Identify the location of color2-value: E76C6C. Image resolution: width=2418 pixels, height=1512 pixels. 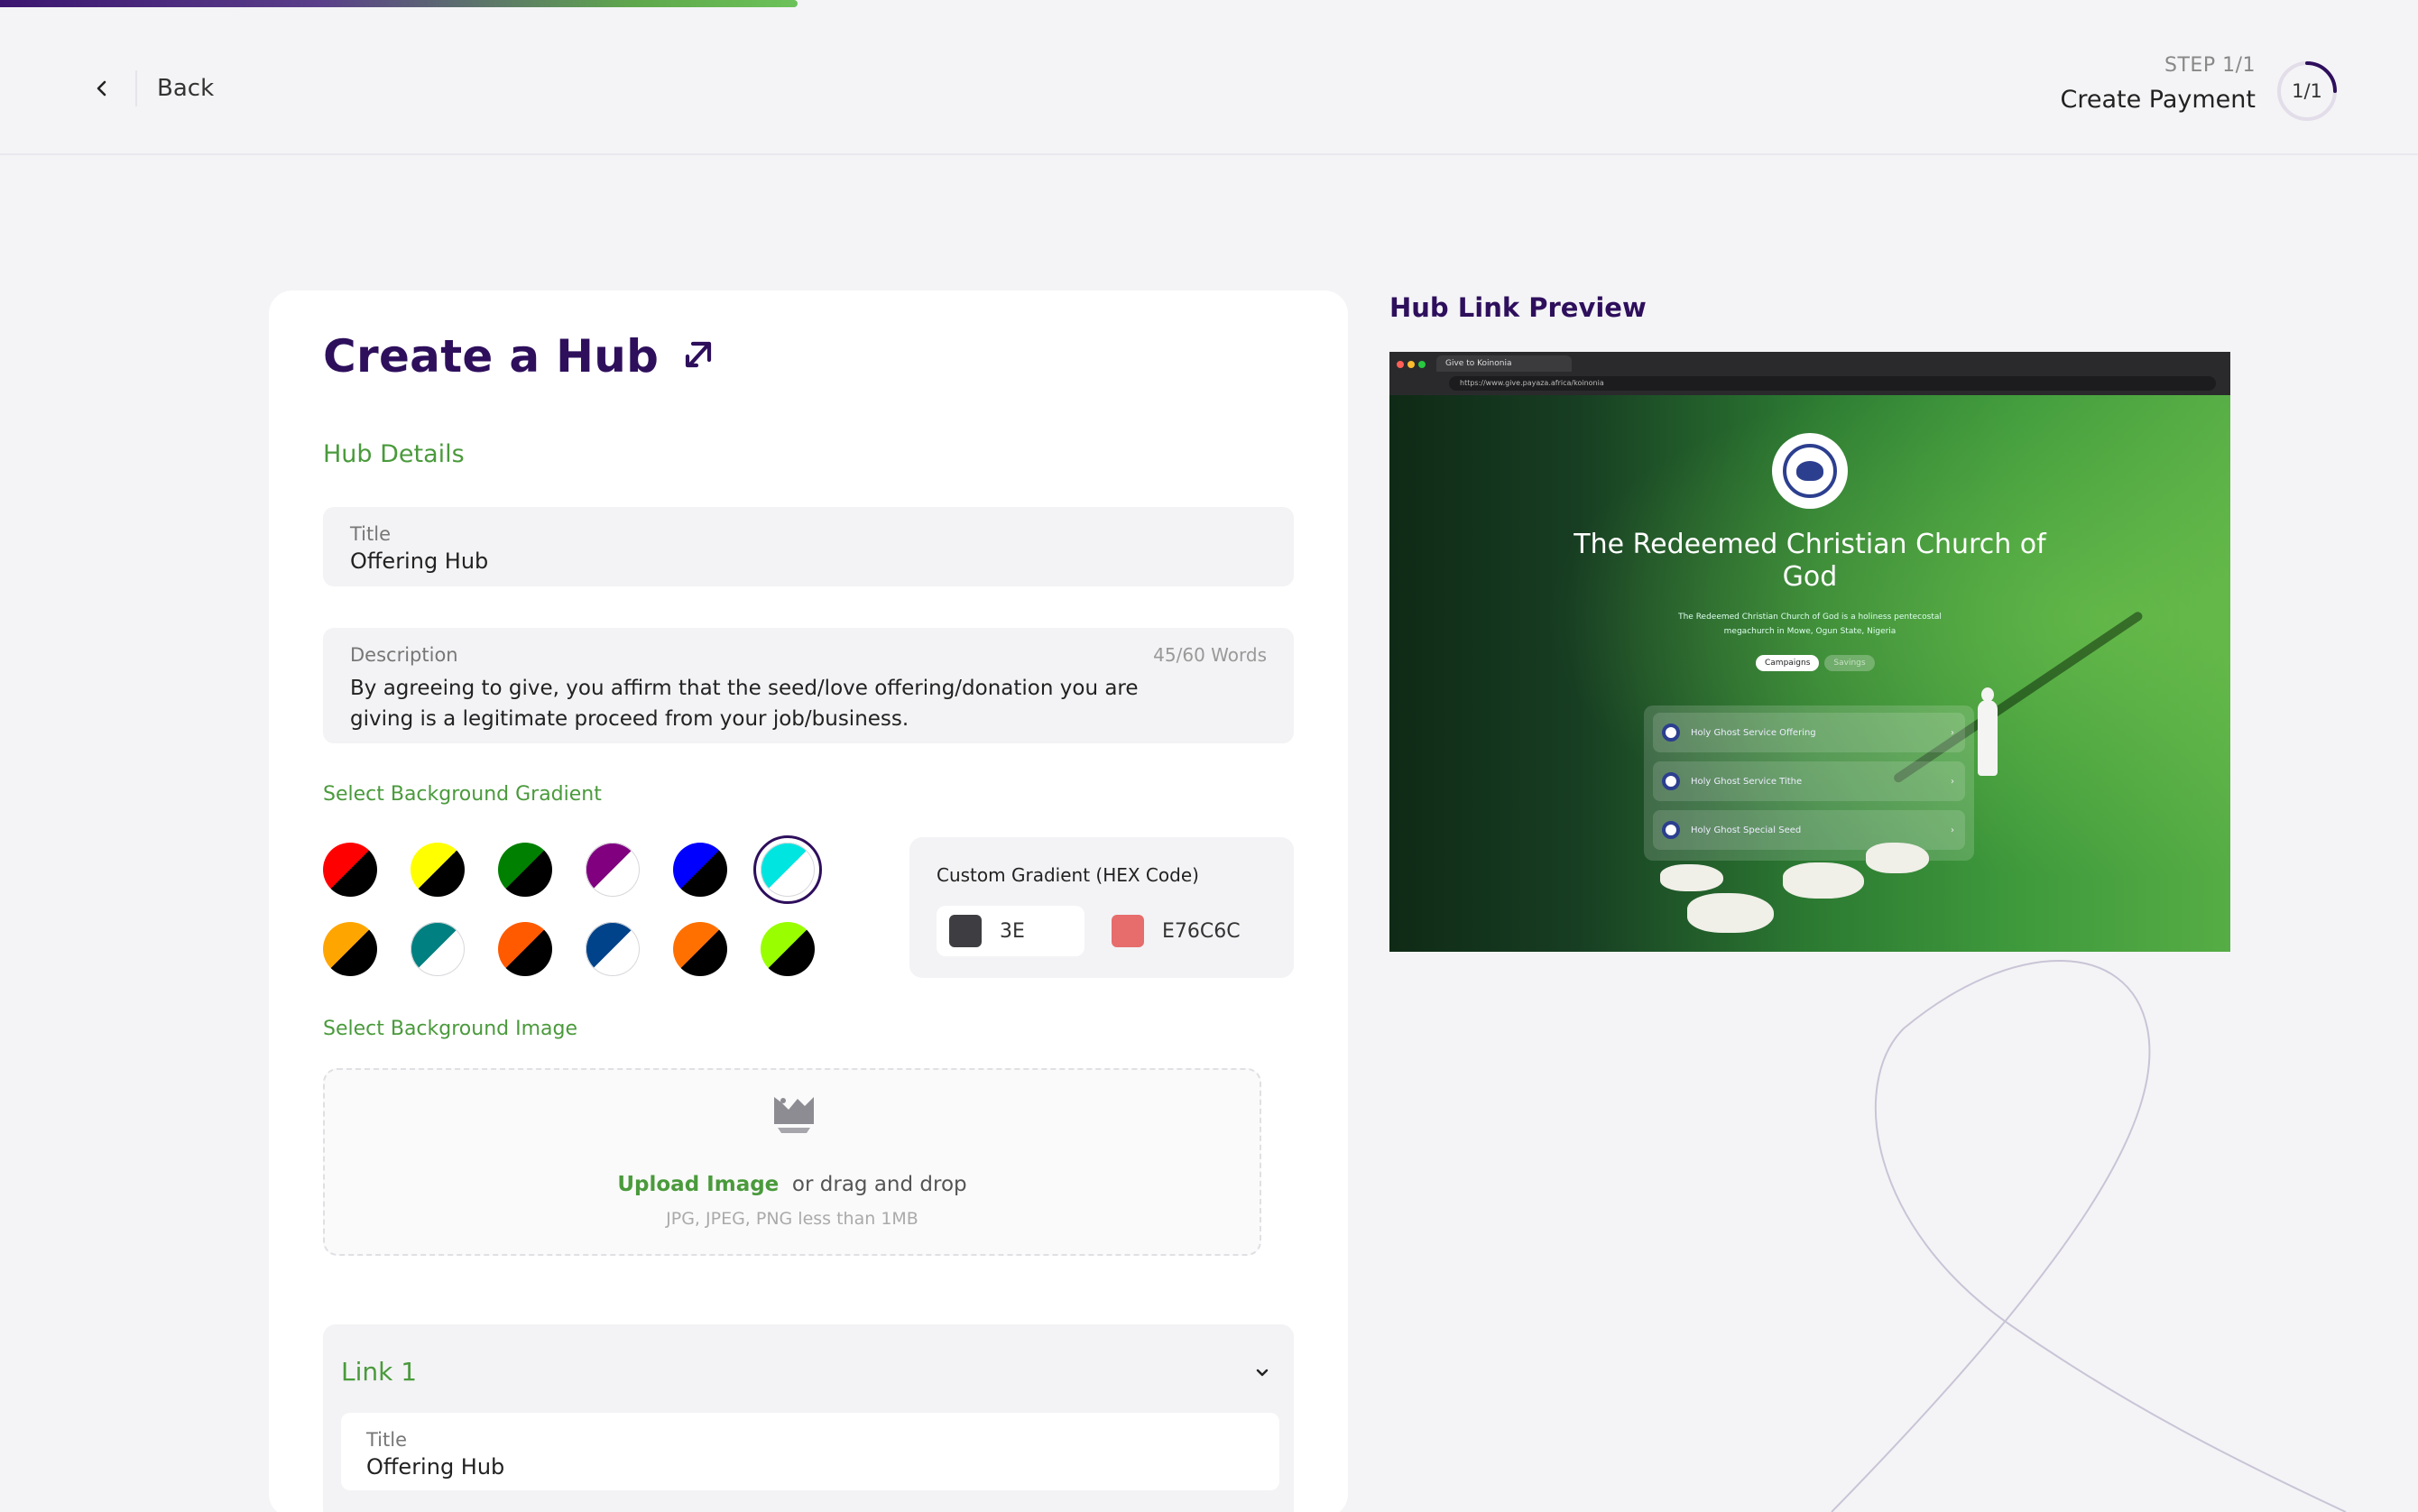
(1202, 931).